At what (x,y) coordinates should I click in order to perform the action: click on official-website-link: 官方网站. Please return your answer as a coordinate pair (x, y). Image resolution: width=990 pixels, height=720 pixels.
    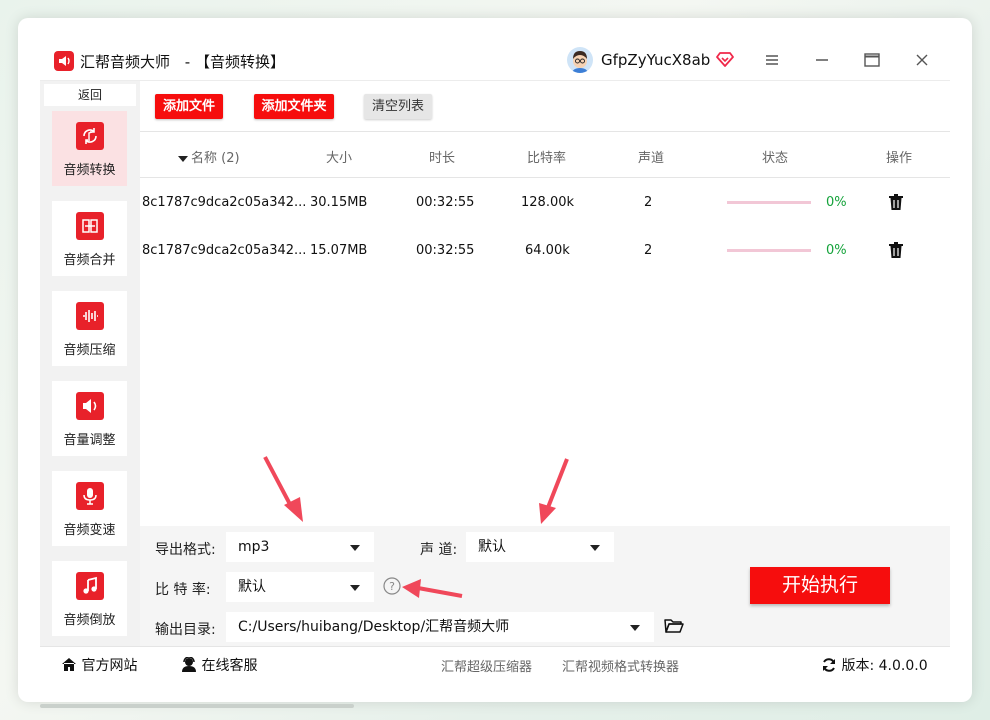
    Looking at the image, I should click on (99, 665).